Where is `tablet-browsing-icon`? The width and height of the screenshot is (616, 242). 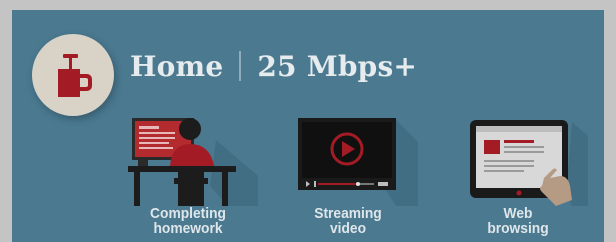
tablet-browsing-icon is located at coordinates (529, 163).